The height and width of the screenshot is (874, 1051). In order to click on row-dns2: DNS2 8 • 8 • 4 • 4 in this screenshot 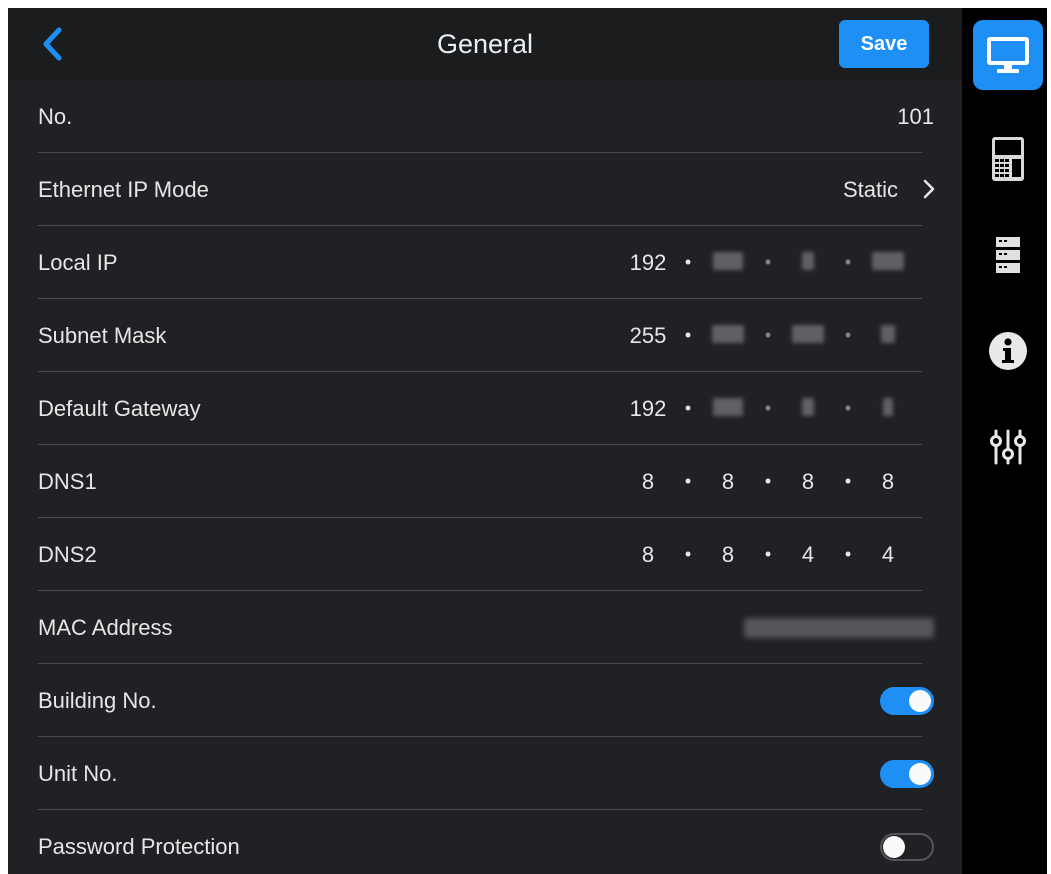, I will do `click(485, 554)`.